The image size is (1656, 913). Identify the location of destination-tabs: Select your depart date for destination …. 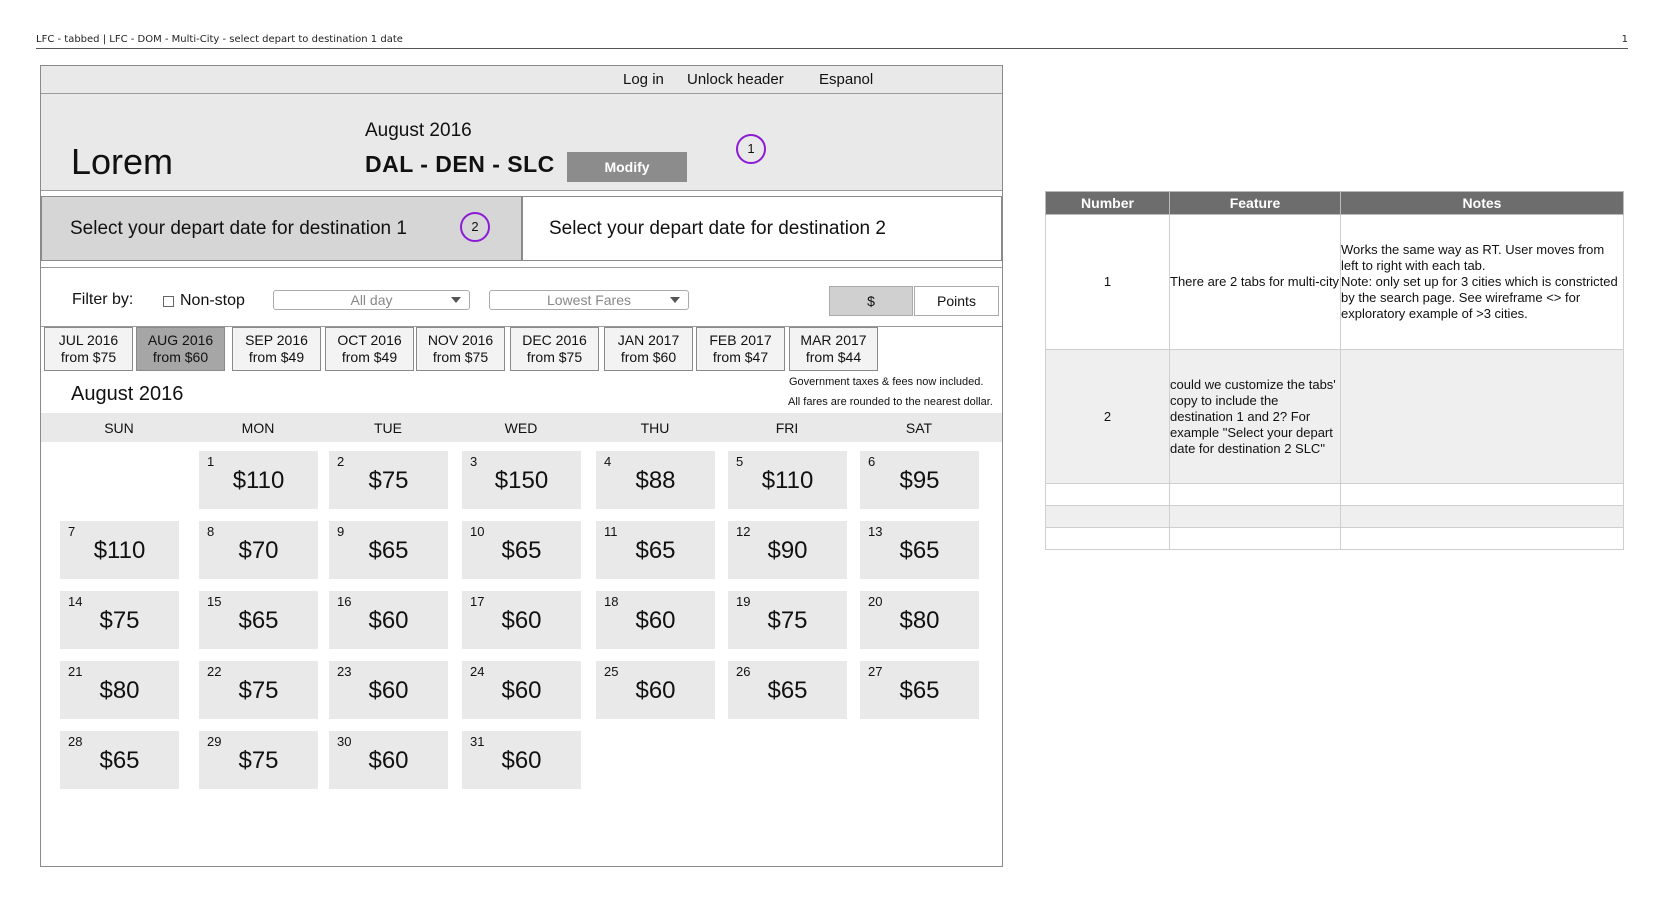
(521, 229).